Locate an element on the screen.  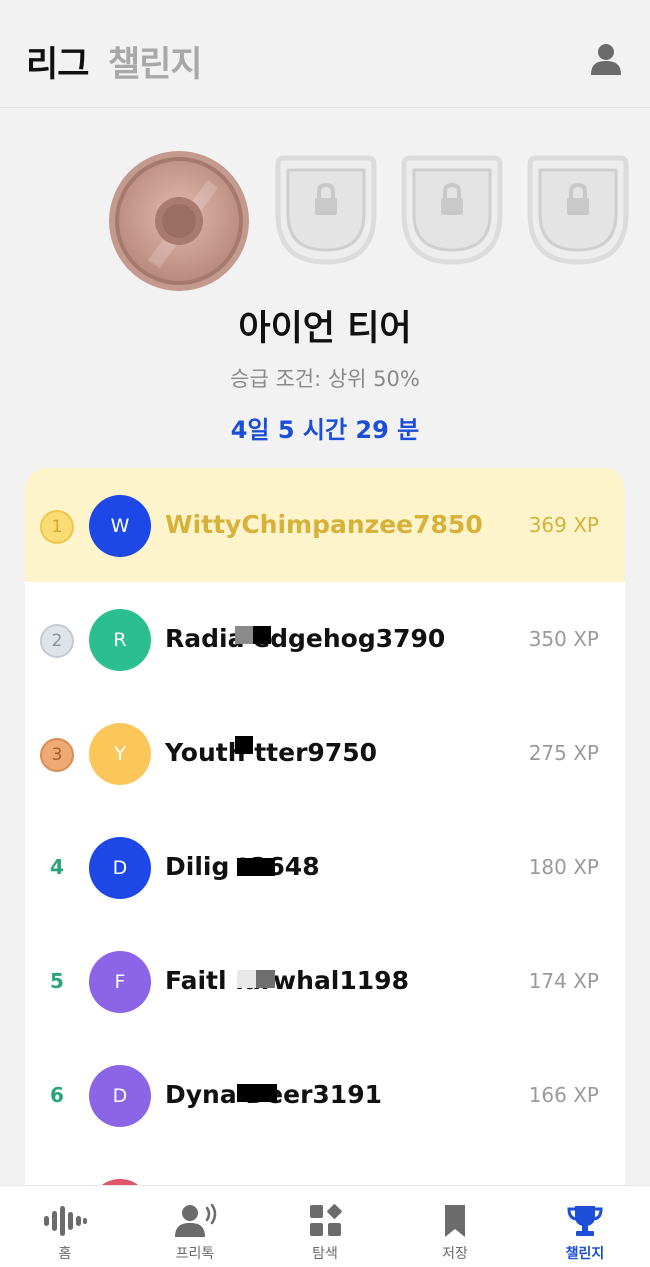
rank-number: 6 is located at coordinates (57, 1095).